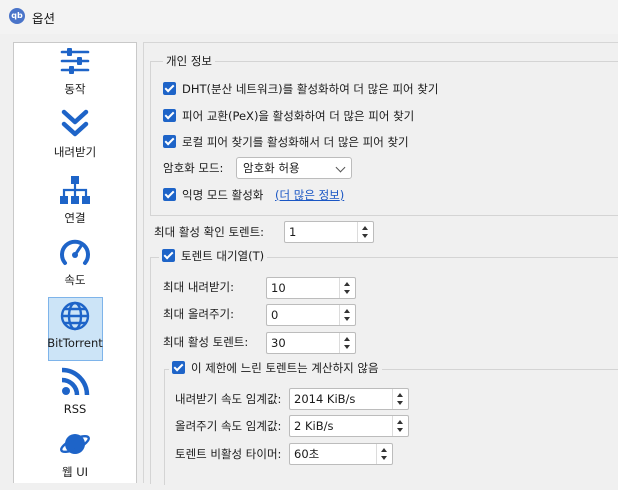  I want to click on sidebar-item-speed: 속도, so click(75, 267).